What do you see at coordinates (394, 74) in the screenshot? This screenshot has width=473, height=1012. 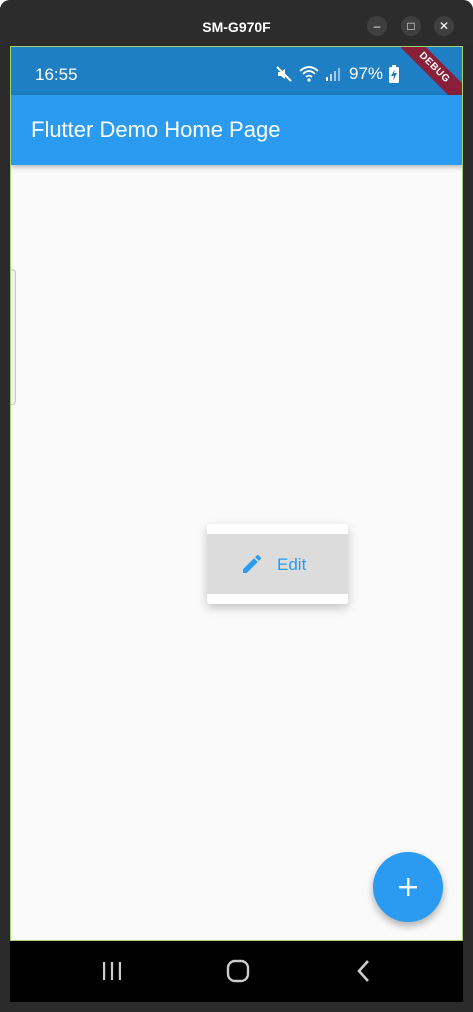 I see `battery-charging-icon` at bounding box center [394, 74].